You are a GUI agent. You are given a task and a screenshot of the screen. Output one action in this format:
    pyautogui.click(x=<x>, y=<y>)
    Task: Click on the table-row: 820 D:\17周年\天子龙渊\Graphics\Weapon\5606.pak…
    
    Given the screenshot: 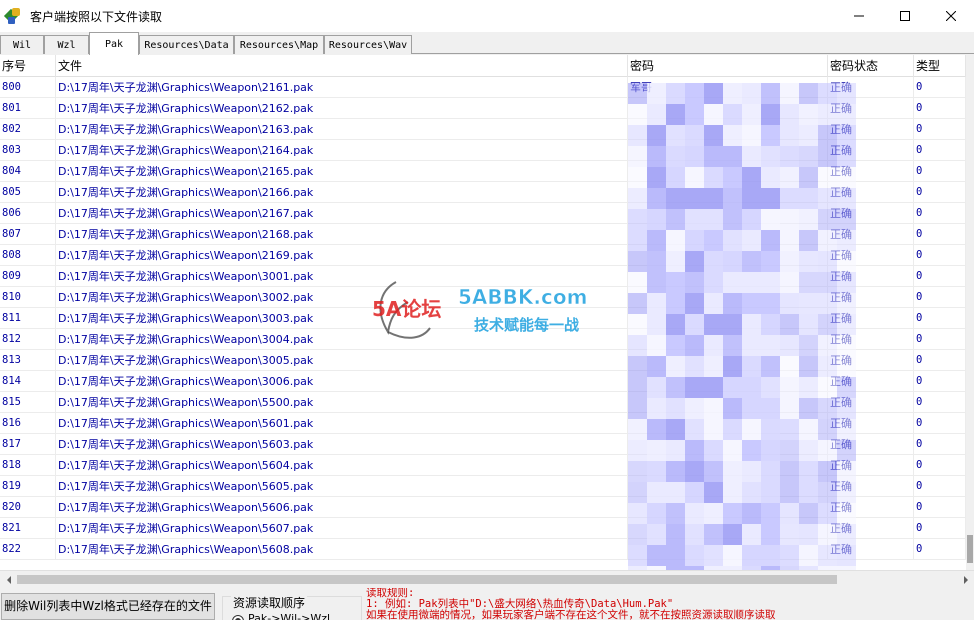 What is the action you would take?
    pyautogui.click(x=483, y=507)
    